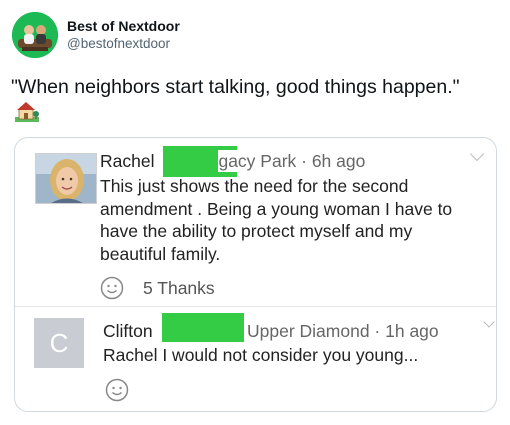  I want to click on comment-meta: Upper Diamond · 1h ago, so click(343, 331).